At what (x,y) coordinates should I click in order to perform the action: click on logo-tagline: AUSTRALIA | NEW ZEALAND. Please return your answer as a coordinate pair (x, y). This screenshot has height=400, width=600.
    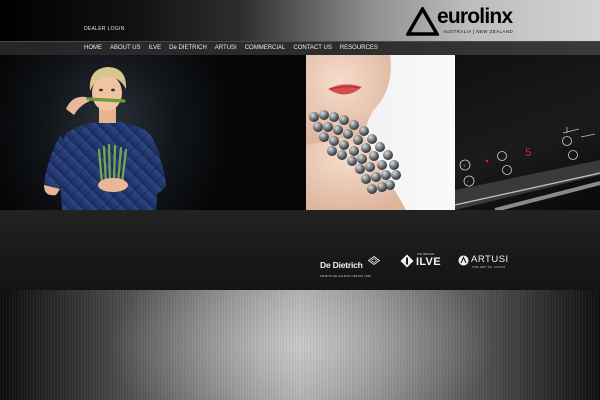
    Looking at the image, I should click on (478, 31).